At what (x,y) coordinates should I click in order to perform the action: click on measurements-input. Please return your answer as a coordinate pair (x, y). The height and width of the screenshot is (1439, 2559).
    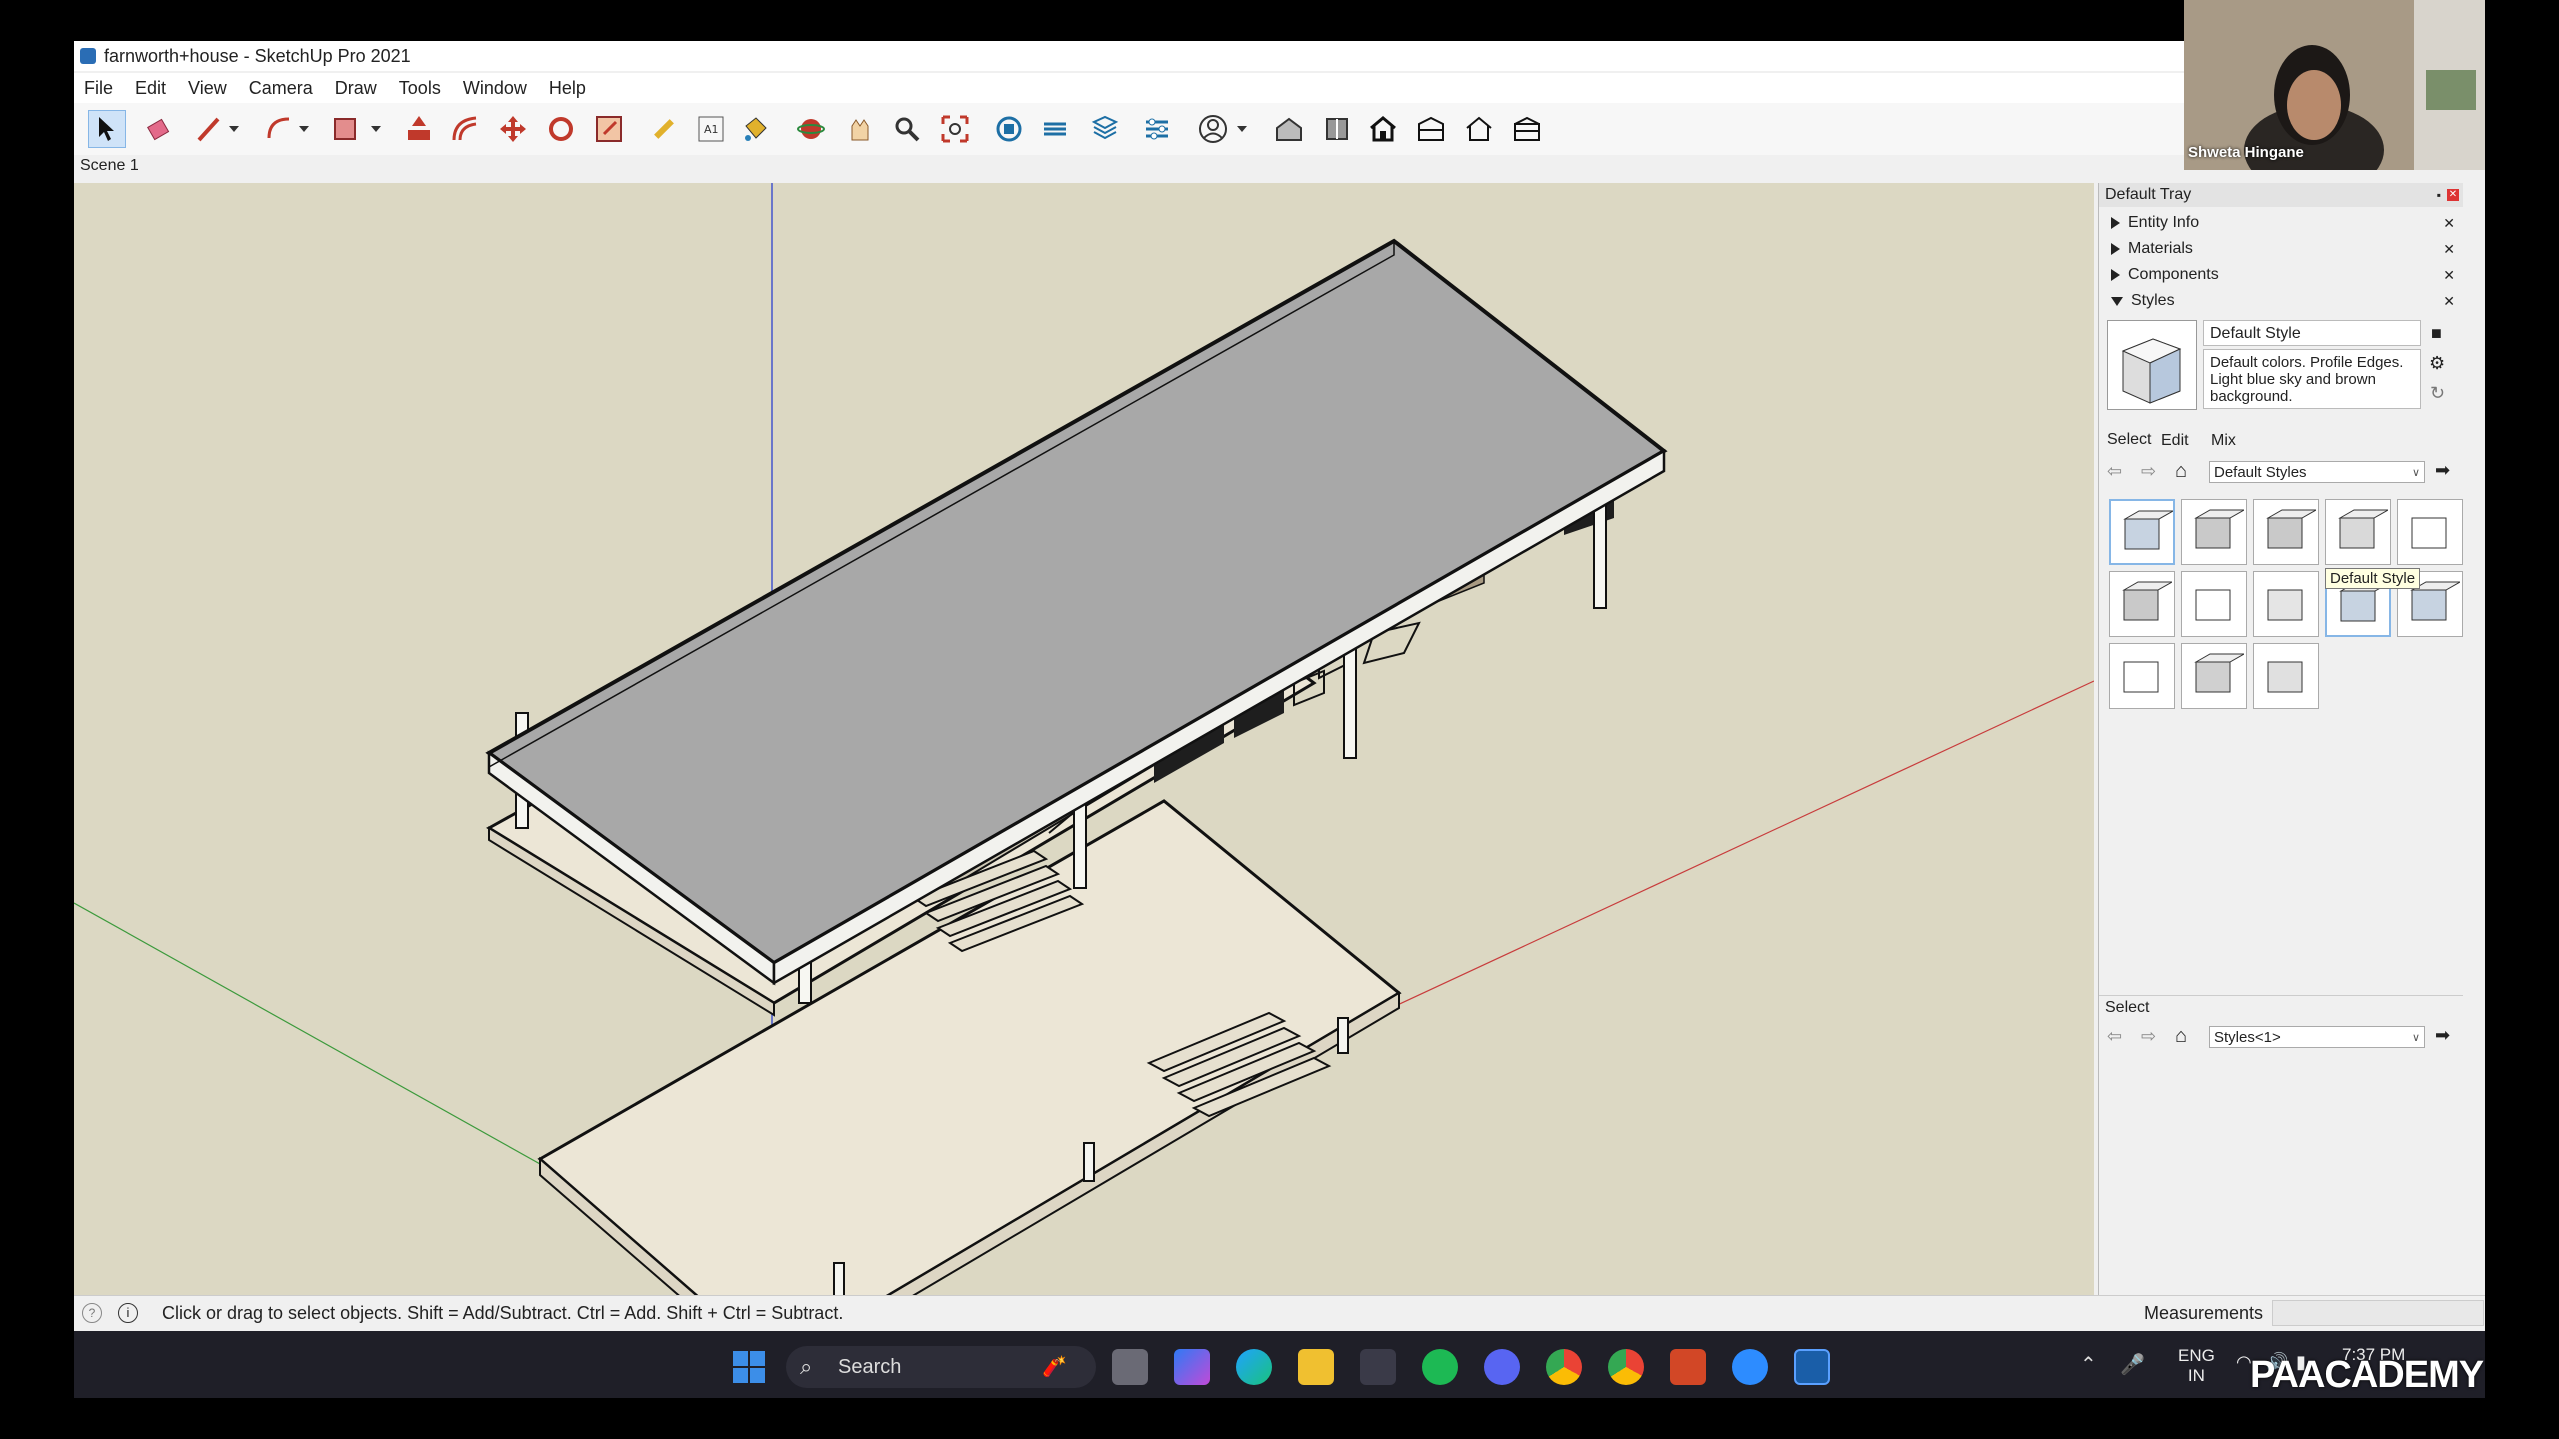
    Looking at the image, I should click on (2378, 1313).